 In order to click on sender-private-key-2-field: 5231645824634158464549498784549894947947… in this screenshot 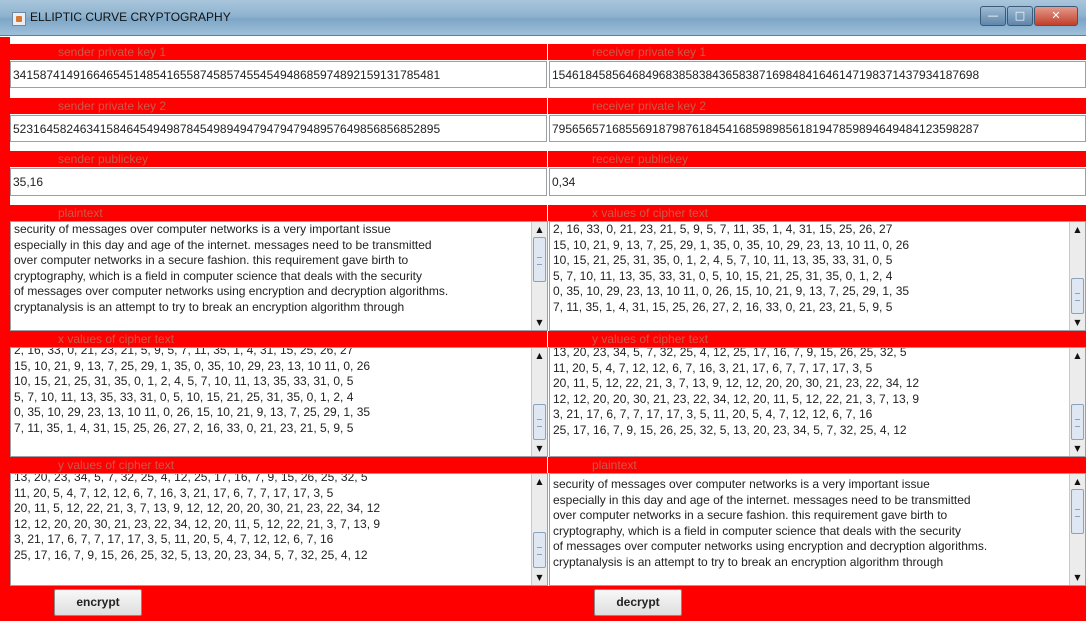, I will do `click(278, 128)`.